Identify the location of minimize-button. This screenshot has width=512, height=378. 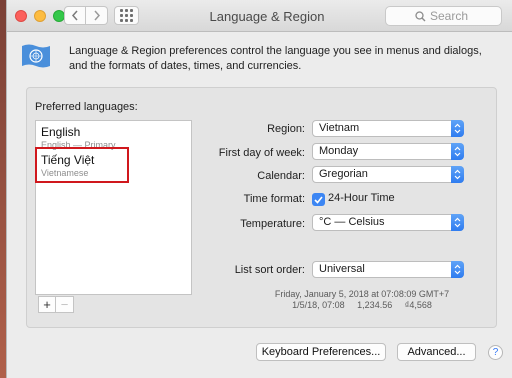
(40, 16).